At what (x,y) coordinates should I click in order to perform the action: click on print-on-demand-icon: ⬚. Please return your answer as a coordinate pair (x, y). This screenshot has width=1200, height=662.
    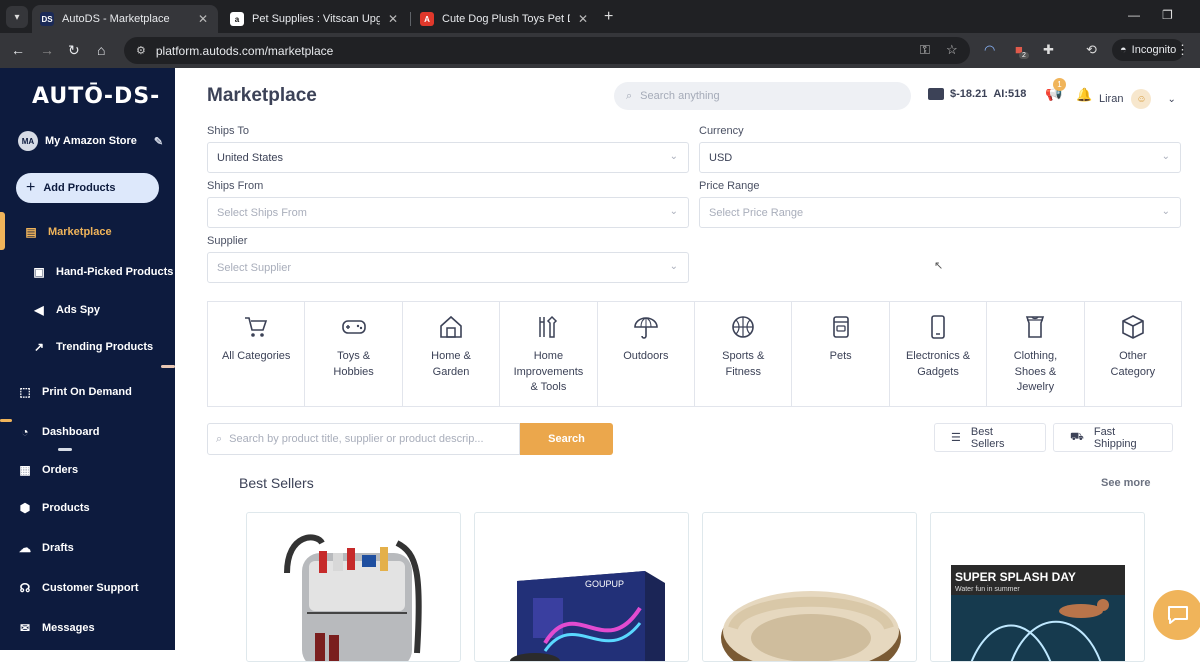
    Looking at the image, I should click on (25, 392).